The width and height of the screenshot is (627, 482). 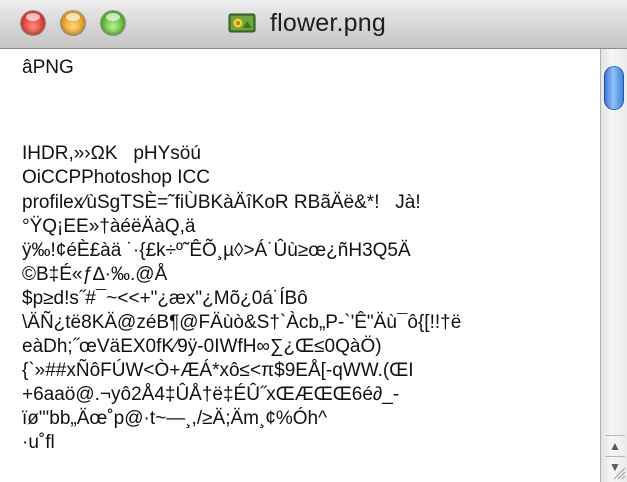 What do you see at coordinates (216, 250) in the screenshot?
I see `text-line: ÿ‰!¢éÈ£àä ˙·{£k÷º˜ÊÕ¸µ◊>Á˙Ûù≥œ¿ñH3Q5Ä` at bounding box center [216, 250].